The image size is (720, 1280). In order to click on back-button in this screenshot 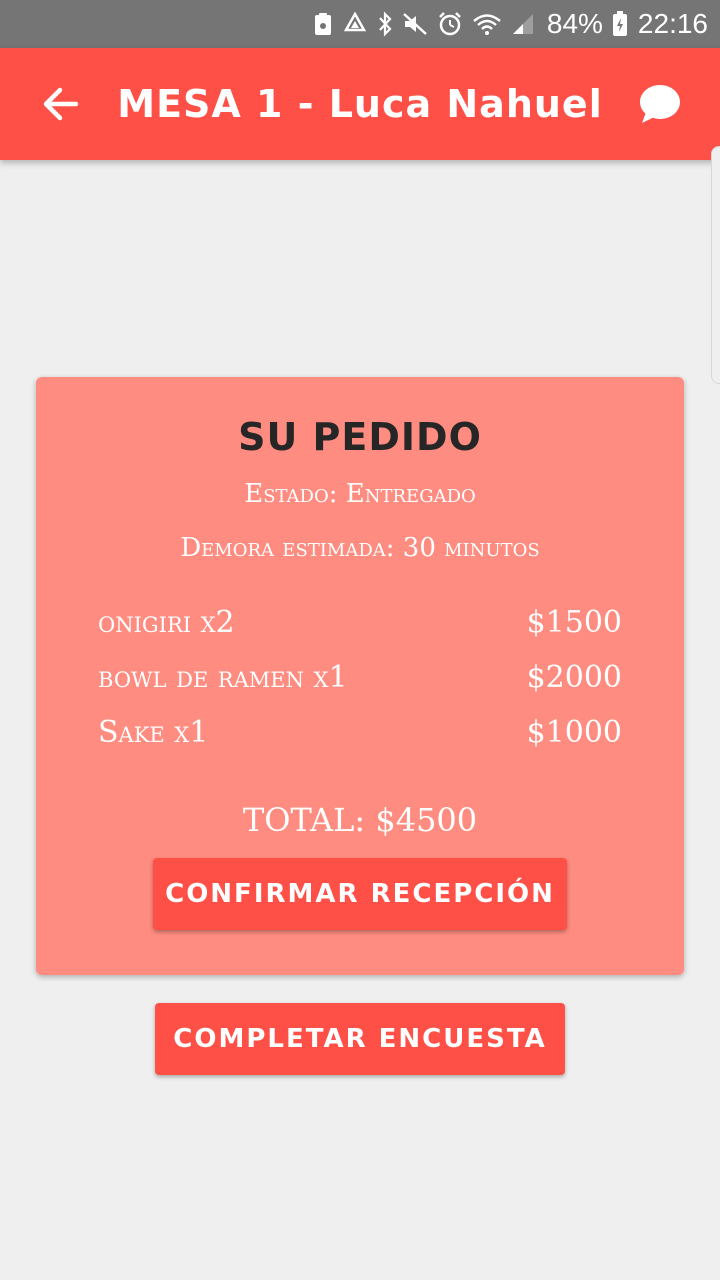, I will do `click(60, 104)`.